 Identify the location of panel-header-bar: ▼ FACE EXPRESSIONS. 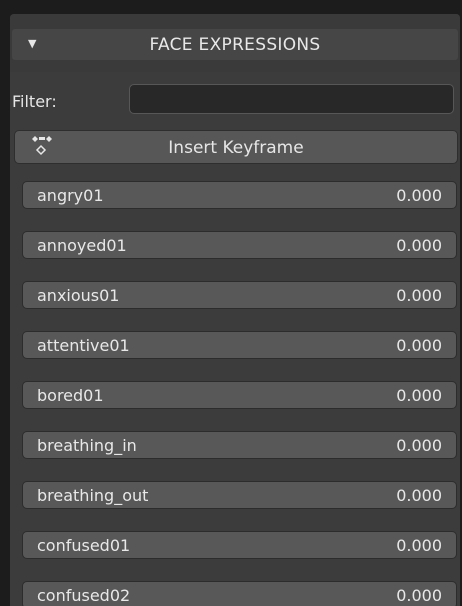
(235, 44).